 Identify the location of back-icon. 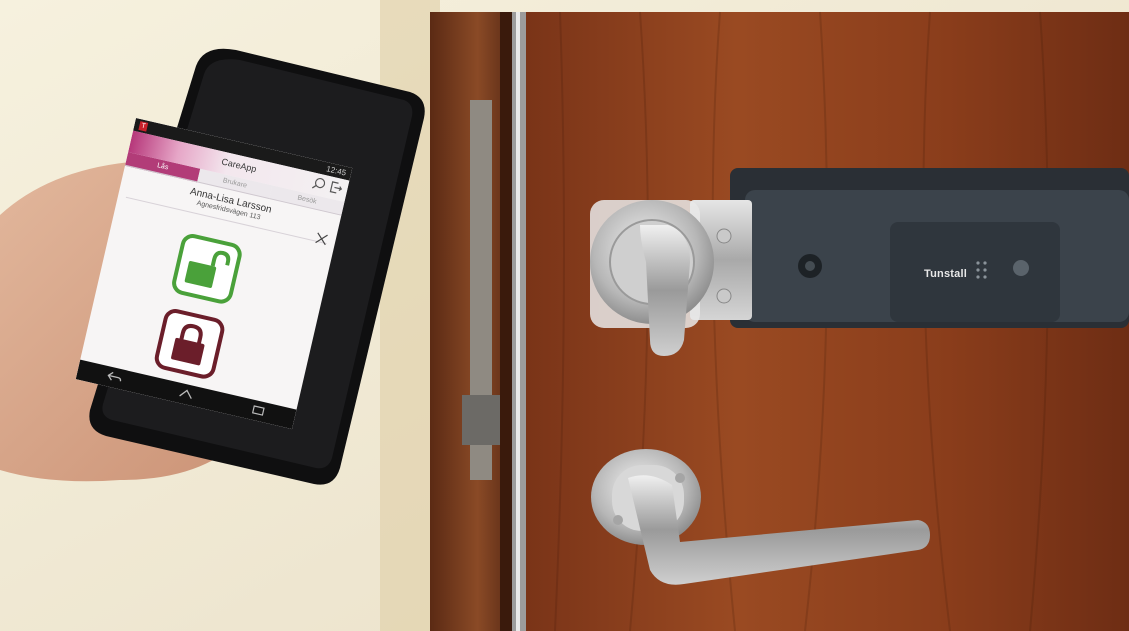
(114, 377).